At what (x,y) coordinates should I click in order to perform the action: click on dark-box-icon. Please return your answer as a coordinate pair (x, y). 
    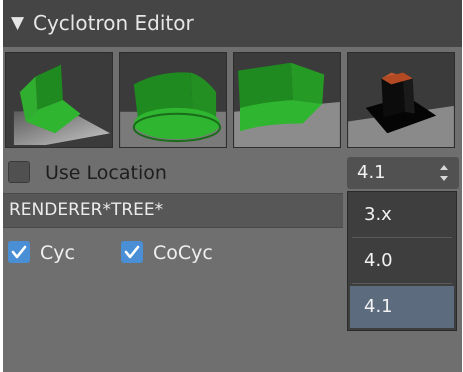
    Looking at the image, I should click on (401, 100).